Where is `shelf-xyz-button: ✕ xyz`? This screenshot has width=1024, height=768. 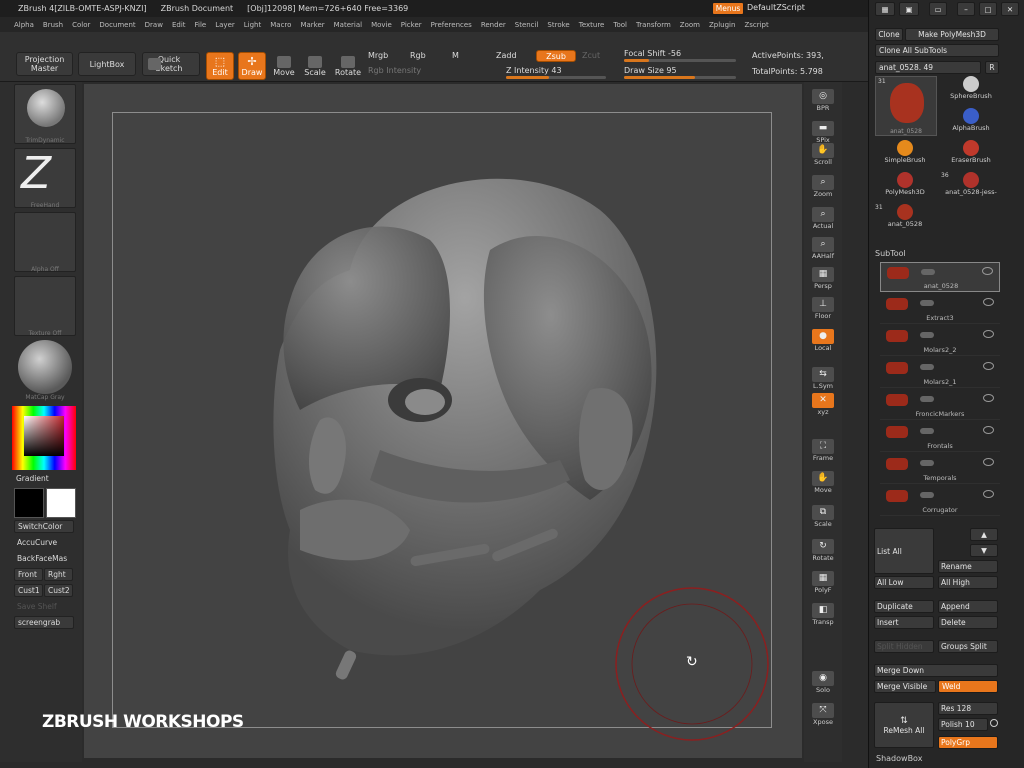 shelf-xyz-button: ✕ xyz is located at coordinates (823, 402).